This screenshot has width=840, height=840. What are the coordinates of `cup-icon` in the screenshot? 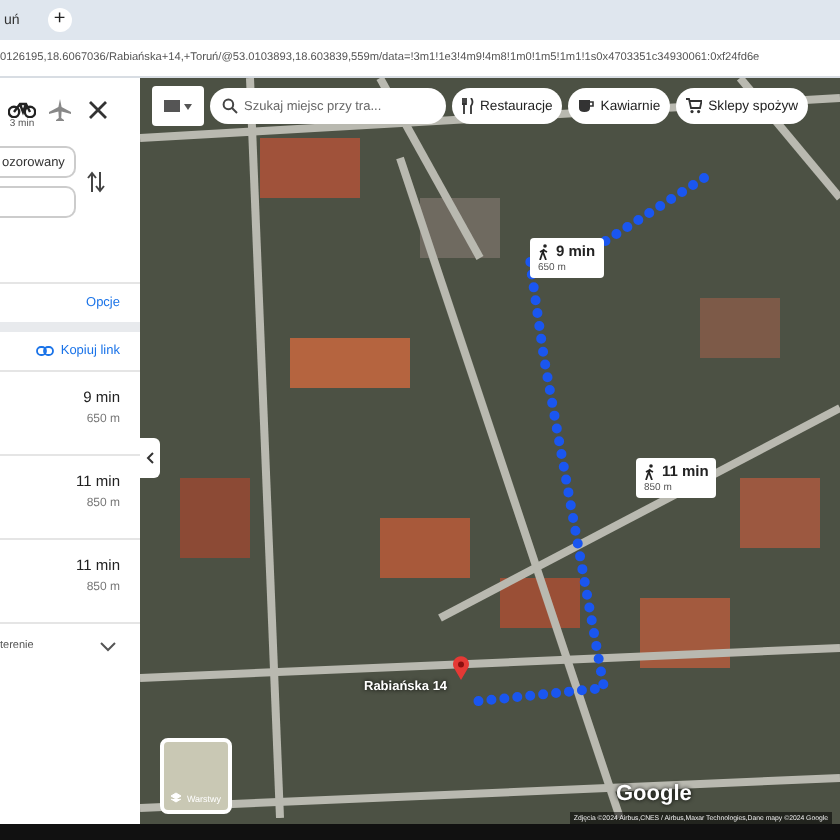 It's located at (586, 106).